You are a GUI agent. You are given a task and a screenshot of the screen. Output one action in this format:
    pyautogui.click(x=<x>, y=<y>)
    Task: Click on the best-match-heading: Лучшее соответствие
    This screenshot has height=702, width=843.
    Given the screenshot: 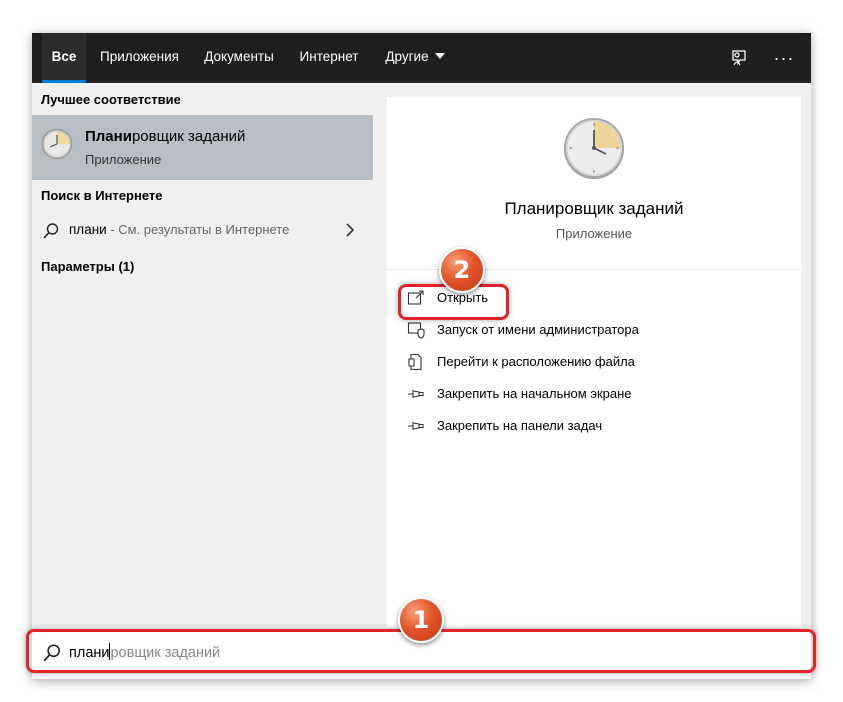 What is the action you would take?
    pyautogui.click(x=111, y=99)
    